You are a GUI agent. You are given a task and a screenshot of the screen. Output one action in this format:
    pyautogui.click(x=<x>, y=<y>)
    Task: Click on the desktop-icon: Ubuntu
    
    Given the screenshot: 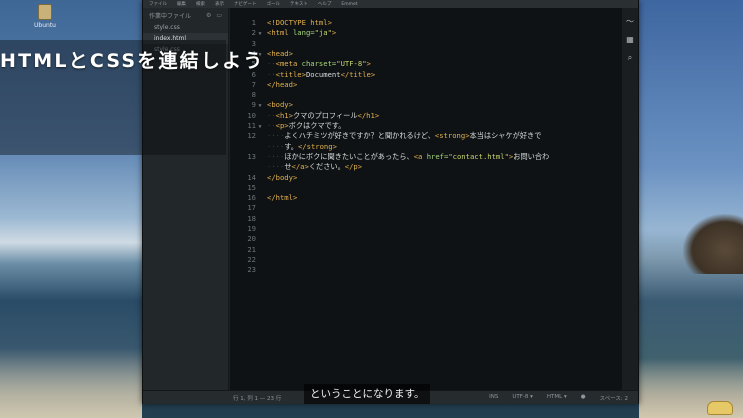 What is the action you would take?
    pyautogui.click(x=45, y=16)
    